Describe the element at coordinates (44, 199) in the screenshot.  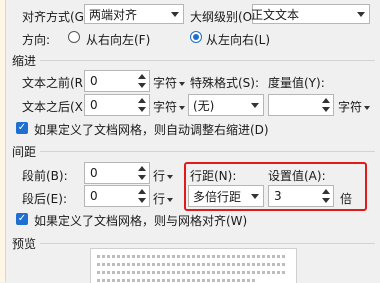
I see `spacing-after-label: 段后(E):` at that location.